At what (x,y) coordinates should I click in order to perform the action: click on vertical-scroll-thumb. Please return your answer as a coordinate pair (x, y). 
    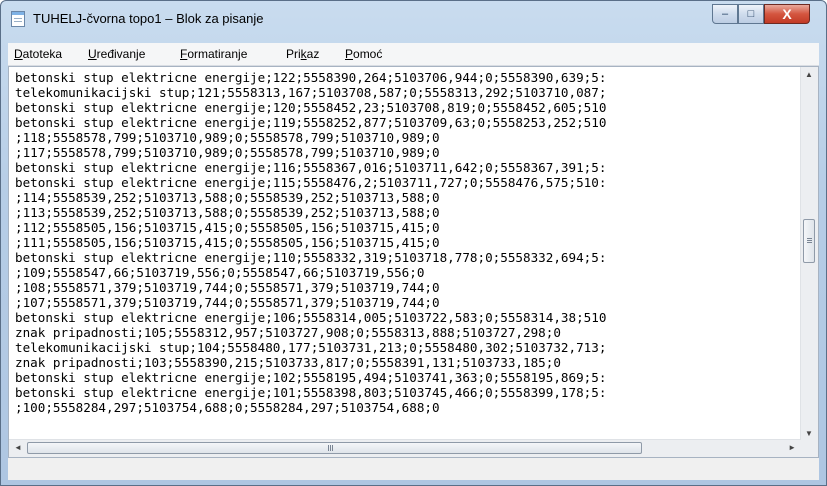
    Looking at the image, I should click on (809, 241).